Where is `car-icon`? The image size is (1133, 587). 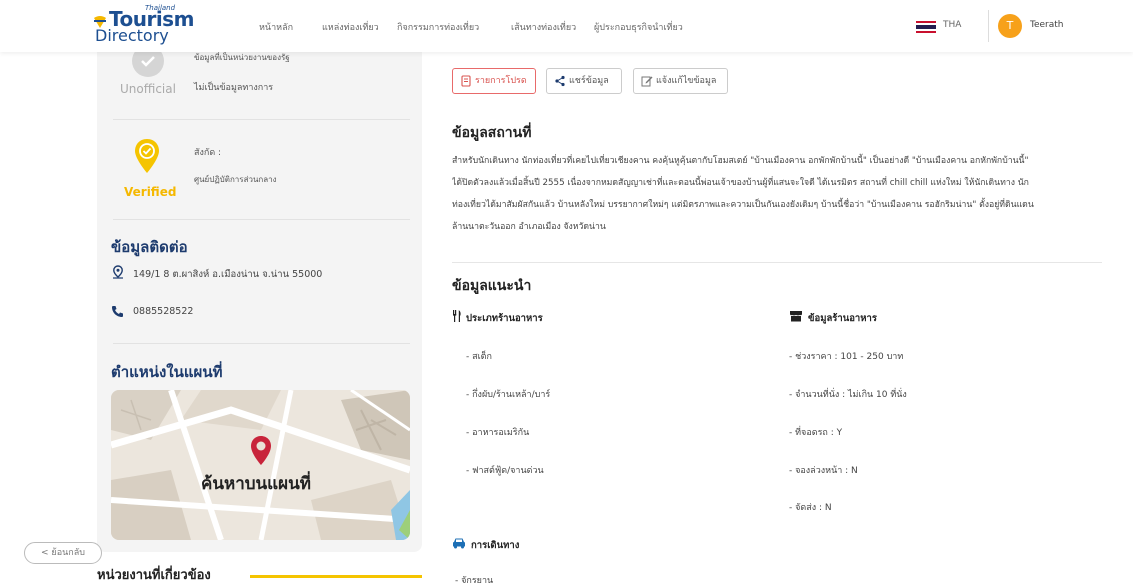
car-icon is located at coordinates (459, 543).